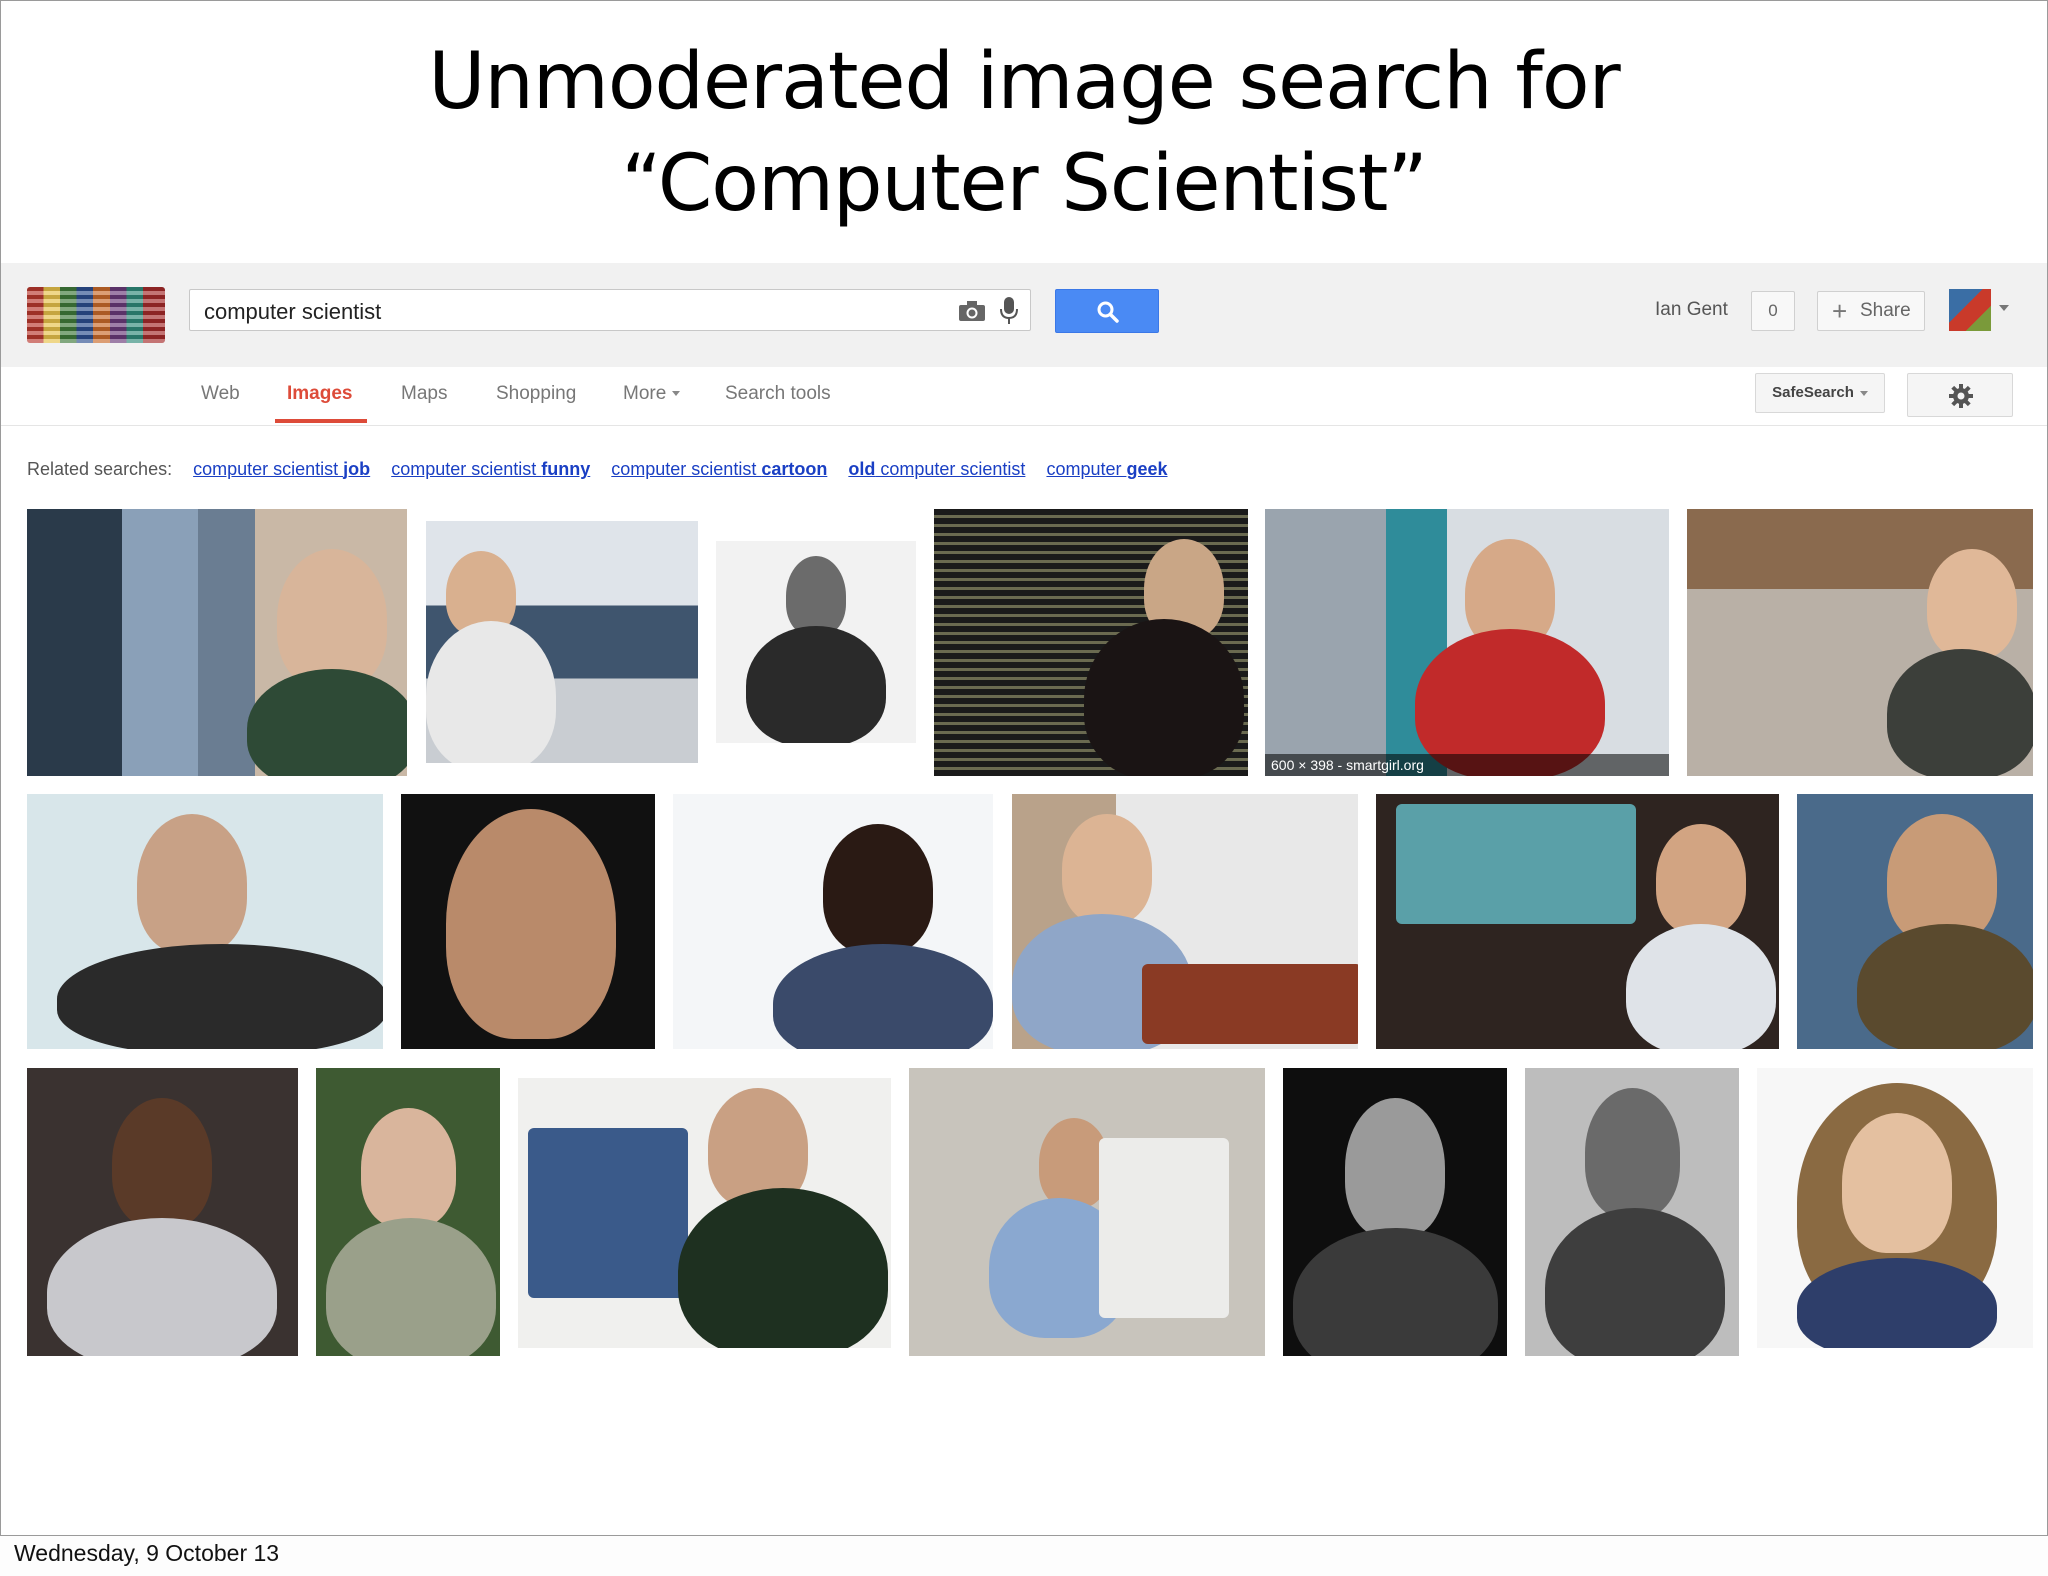 The image size is (2048, 1576). I want to click on image-result: 600 × 398 - smartgirl.org, so click(1467, 642).